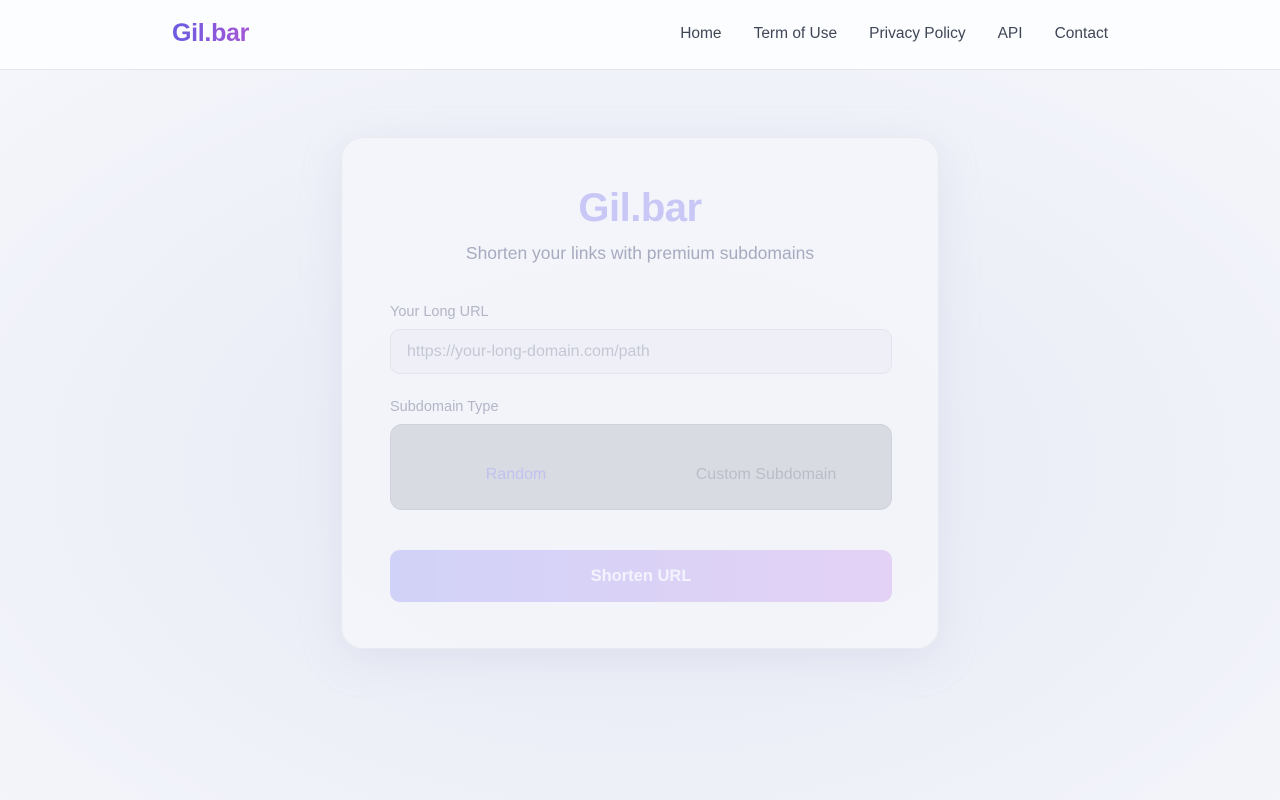 The width and height of the screenshot is (1280, 800). Describe the element at coordinates (700, 34) in the screenshot. I see `nav-home: Home` at that location.